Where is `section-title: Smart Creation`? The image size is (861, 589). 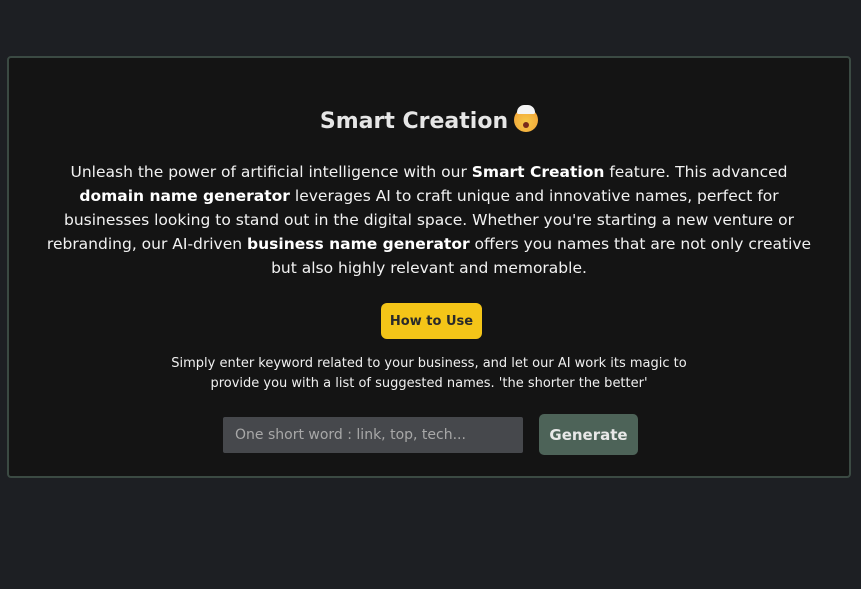
section-title: Smart Creation is located at coordinates (429, 121).